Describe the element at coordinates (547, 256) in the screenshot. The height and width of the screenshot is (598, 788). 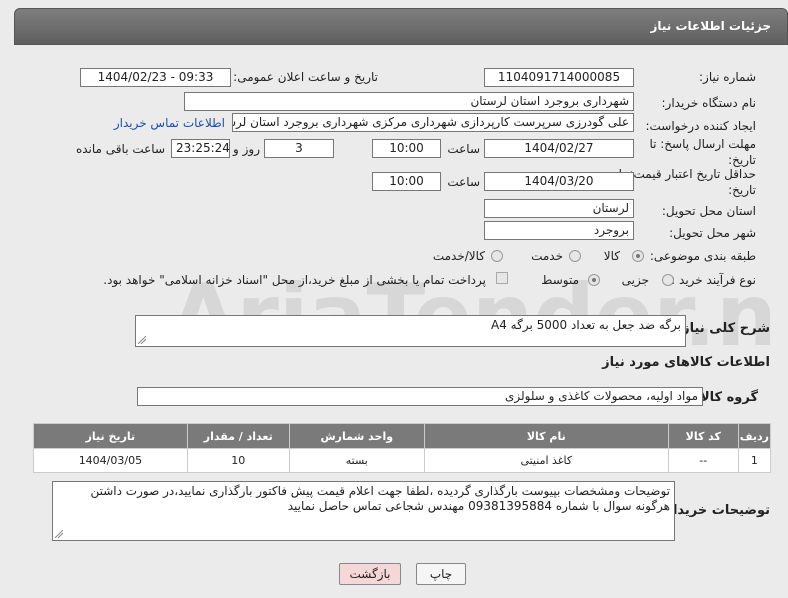
I see `category-option-service: خدمت` at that location.